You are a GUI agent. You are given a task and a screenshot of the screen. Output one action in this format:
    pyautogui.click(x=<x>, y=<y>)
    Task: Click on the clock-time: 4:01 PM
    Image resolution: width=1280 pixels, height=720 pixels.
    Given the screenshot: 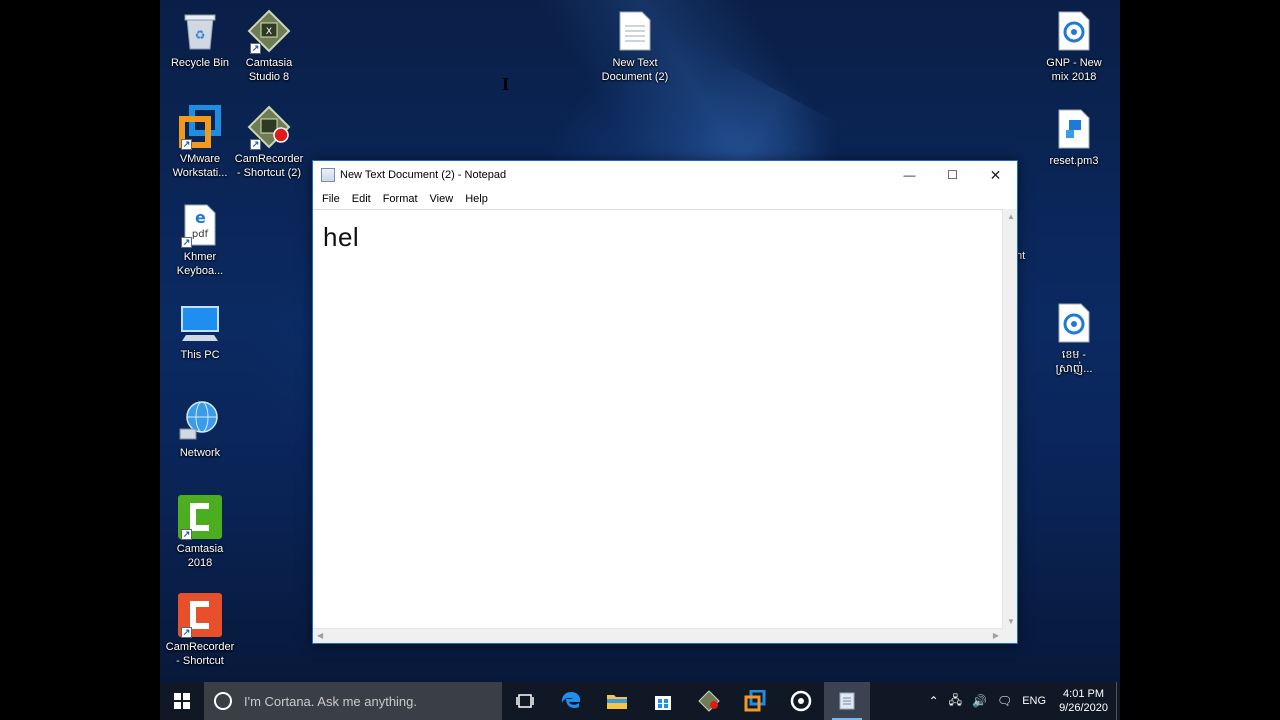 What is the action you would take?
    pyautogui.click(x=1084, y=694)
    